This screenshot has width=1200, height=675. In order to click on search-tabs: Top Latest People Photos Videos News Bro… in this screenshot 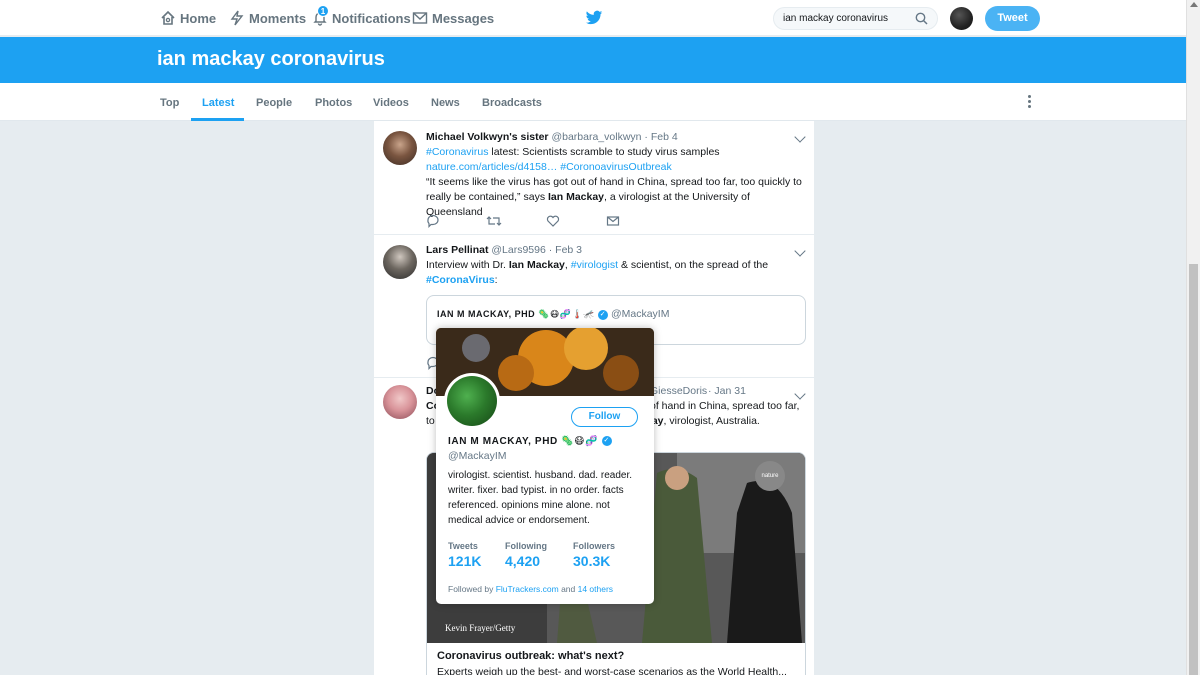, I will do `click(593, 102)`.